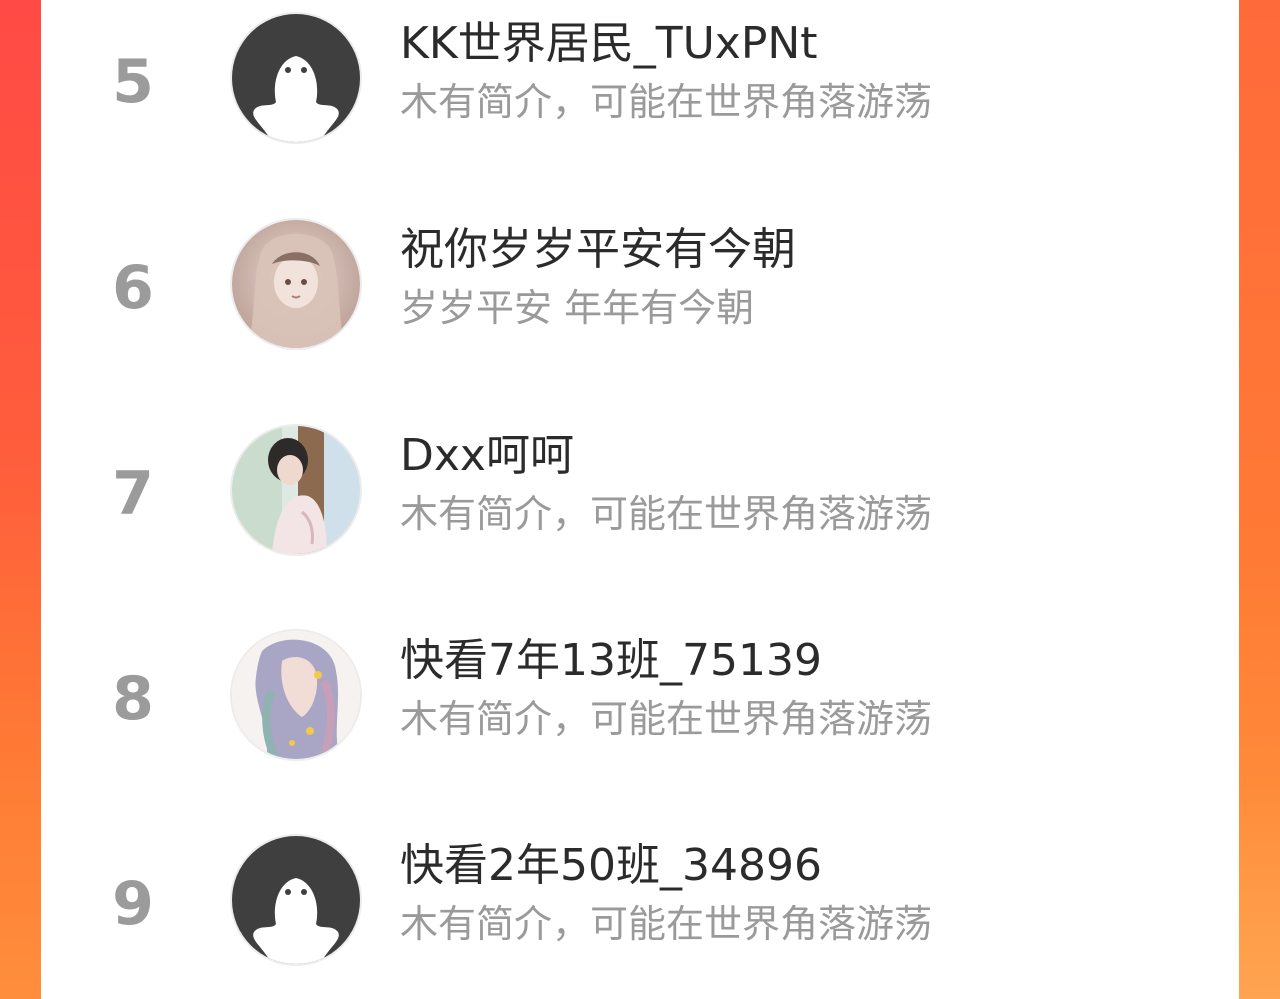 This screenshot has width=1280, height=999. Describe the element at coordinates (611, 865) in the screenshot. I see `user-name: 快看2年50班_34896` at that location.